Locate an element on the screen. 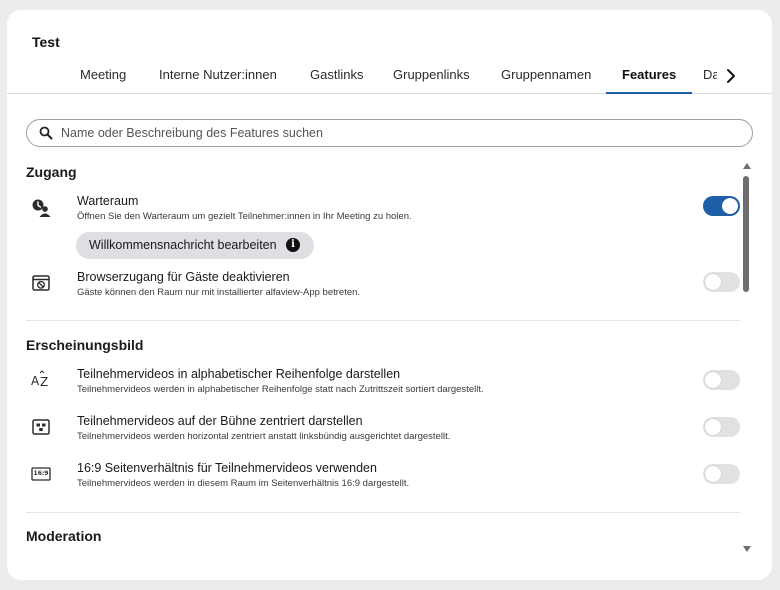 The image size is (780, 590). edit-welcome-message-button: Willkommensnachricht bearbeiten i is located at coordinates (195, 245).